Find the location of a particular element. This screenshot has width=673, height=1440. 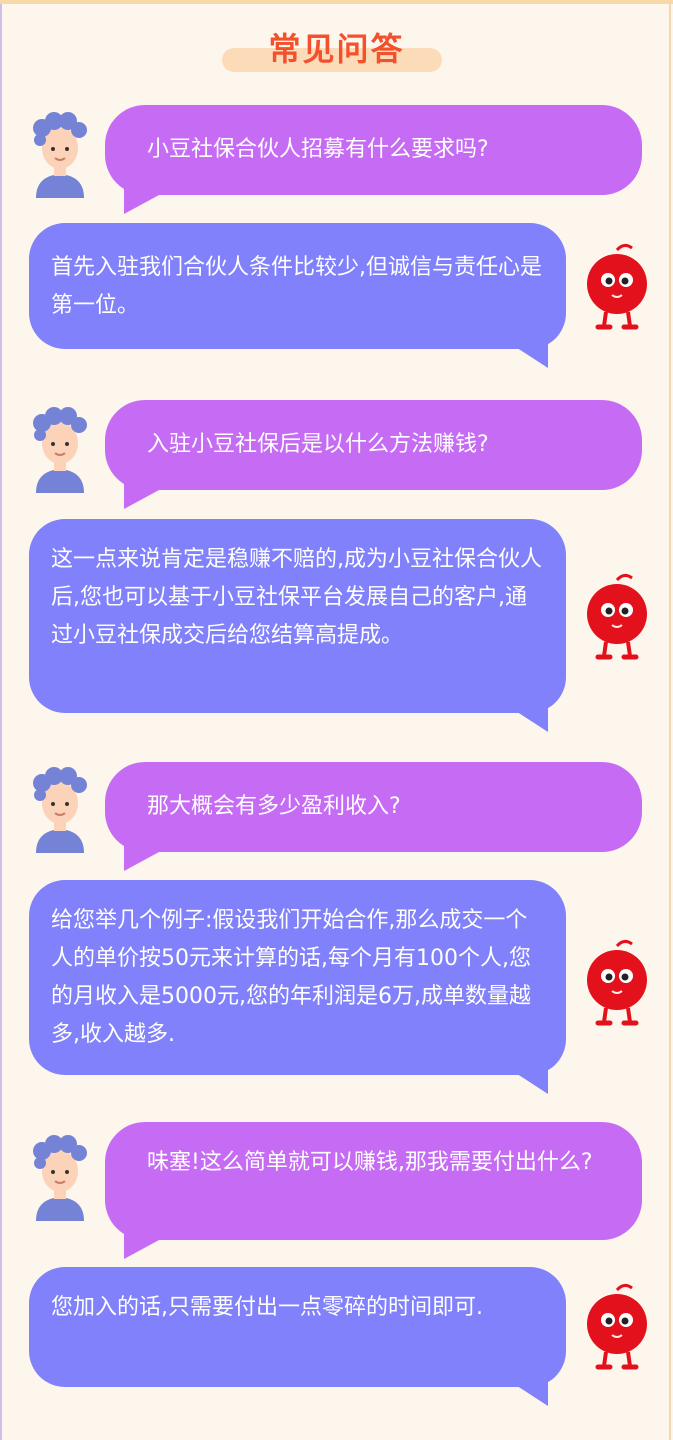

question-bubble: 味塞!这么简单就可以赚钱,那我需要付出什么? is located at coordinates (373, 1181).